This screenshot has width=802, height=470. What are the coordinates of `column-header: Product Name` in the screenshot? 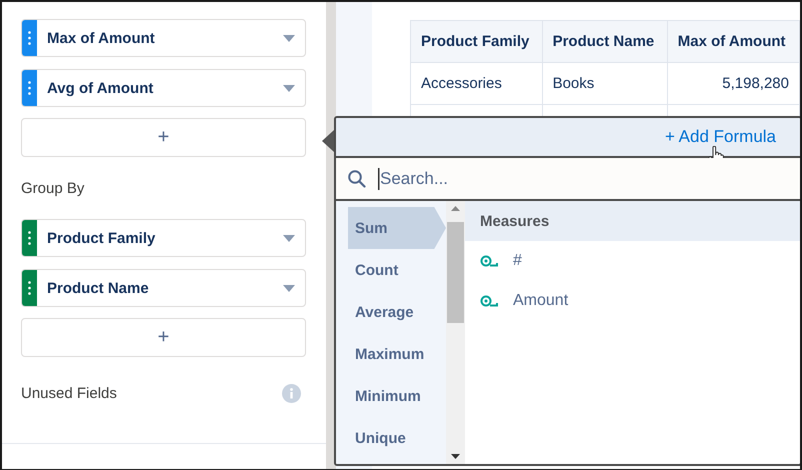 It's located at (605, 41).